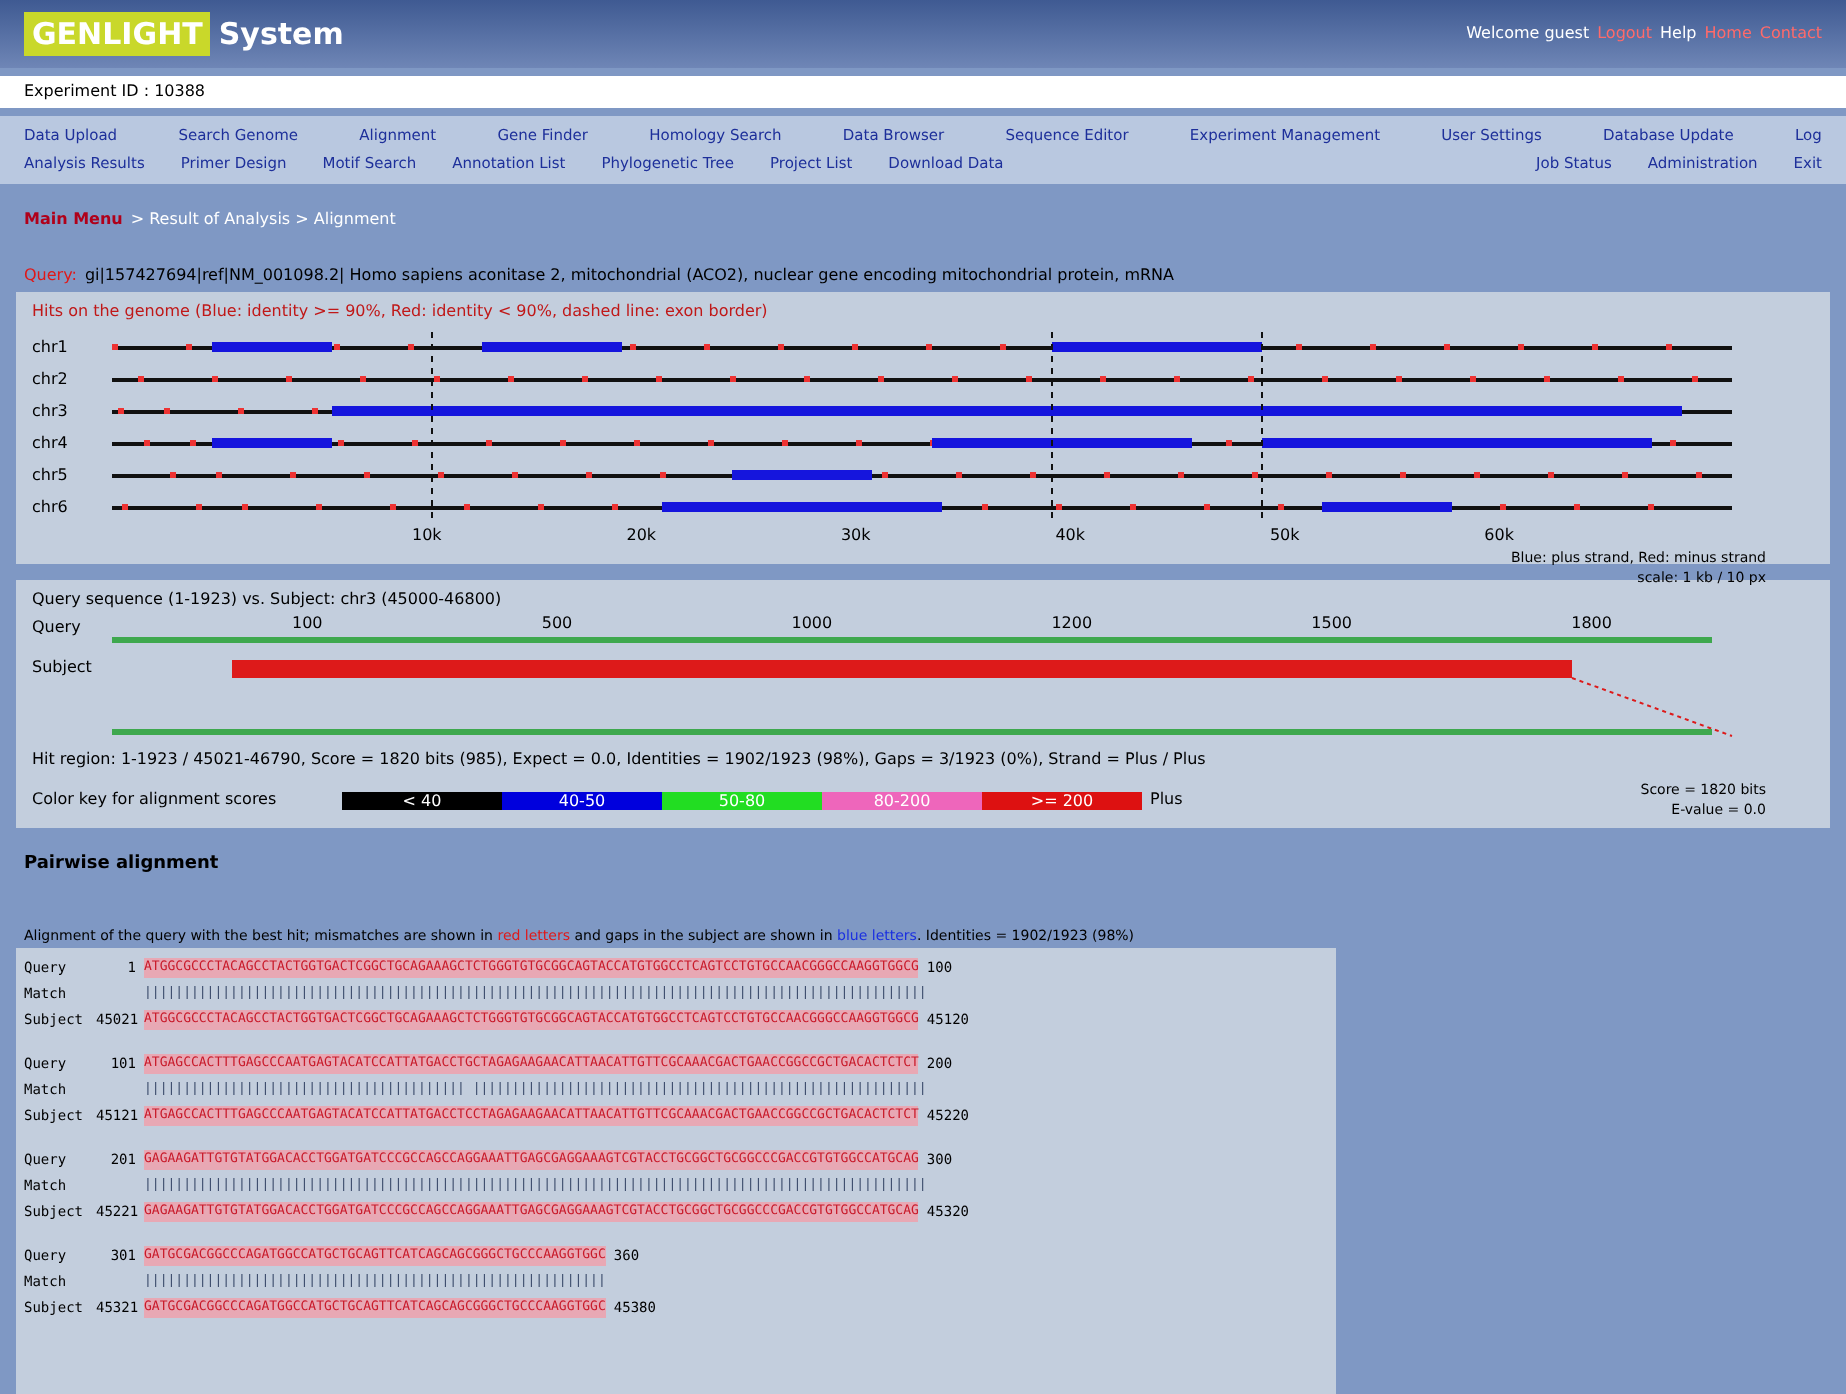 The image size is (1846, 1394). What do you see at coordinates (155, 800) in the screenshot?
I see `legend-label: Color key for alignment scores` at bounding box center [155, 800].